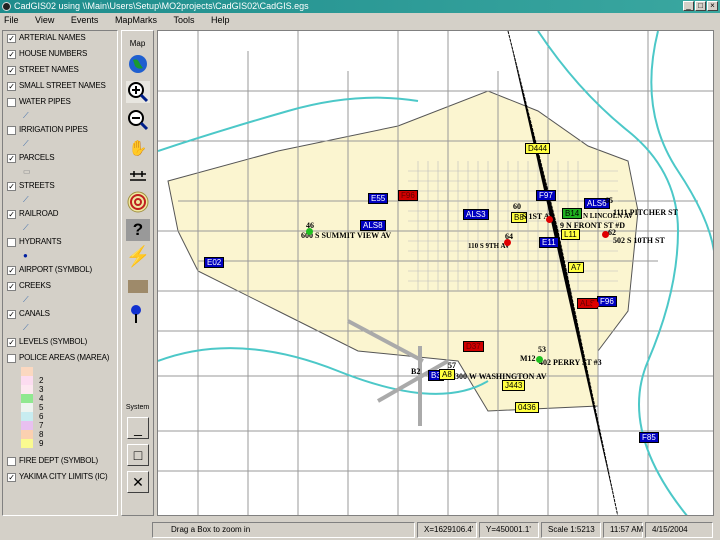 This screenshot has height=540, width=720. What do you see at coordinates (60, 315) in the screenshot?
I see `layer-item: ✓ CANALS` at bounding box center [60, 315].